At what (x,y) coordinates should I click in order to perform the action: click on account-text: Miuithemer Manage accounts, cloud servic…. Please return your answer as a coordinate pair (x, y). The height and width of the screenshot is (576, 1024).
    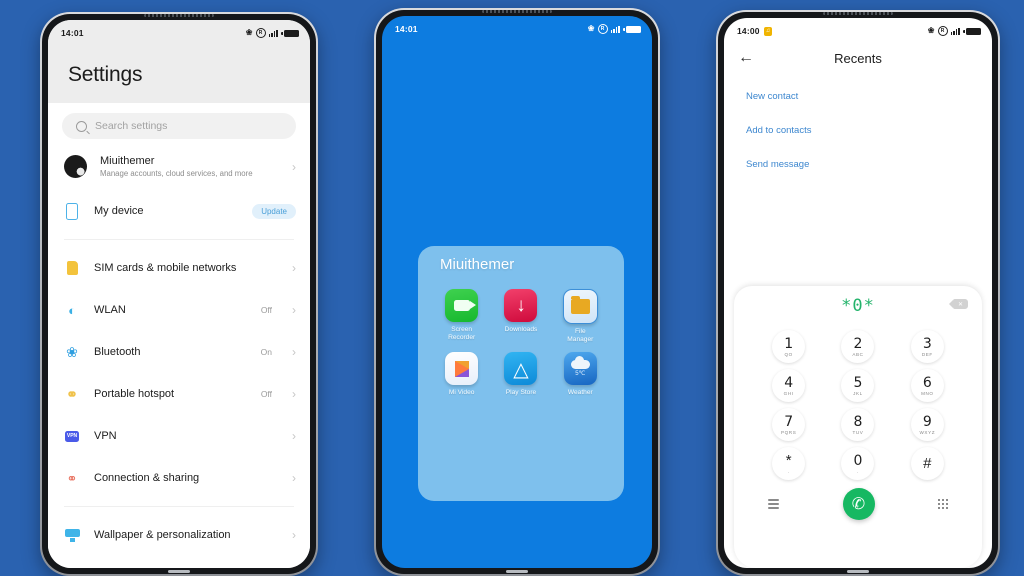
    Looking at the image, I should click on (189, 166).